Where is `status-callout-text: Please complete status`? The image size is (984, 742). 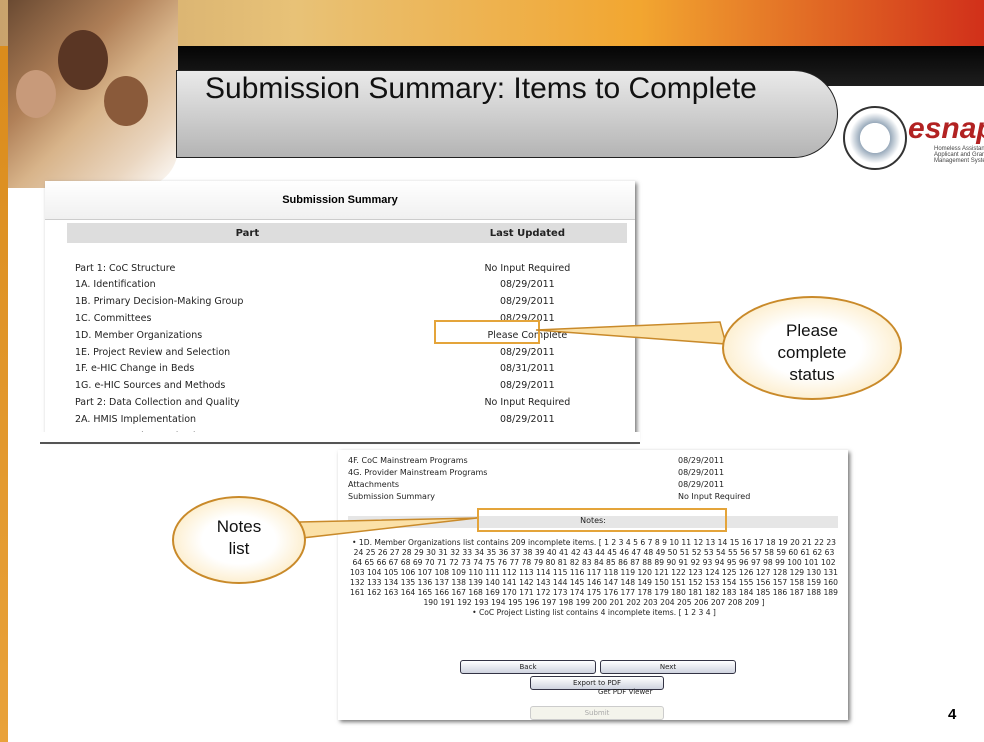 status-callout-text: Please complete status is located at coordinates (812, 352).